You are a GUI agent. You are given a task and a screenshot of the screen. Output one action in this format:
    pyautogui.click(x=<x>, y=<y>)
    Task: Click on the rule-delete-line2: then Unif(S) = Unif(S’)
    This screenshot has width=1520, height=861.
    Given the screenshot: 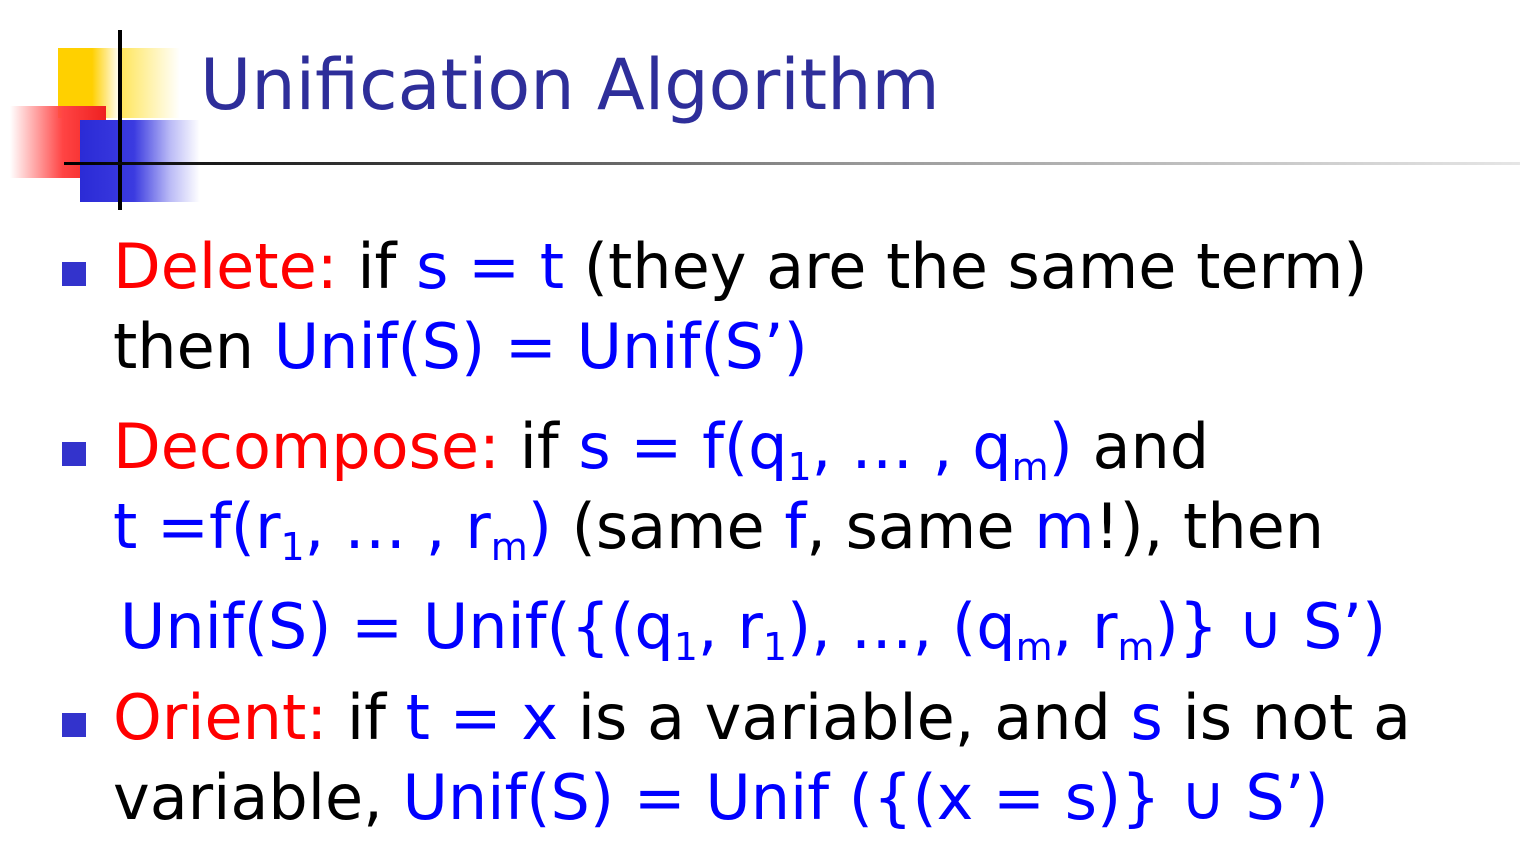 What is the action you would take?
    pyautogui.click(x=460, y=346)
    